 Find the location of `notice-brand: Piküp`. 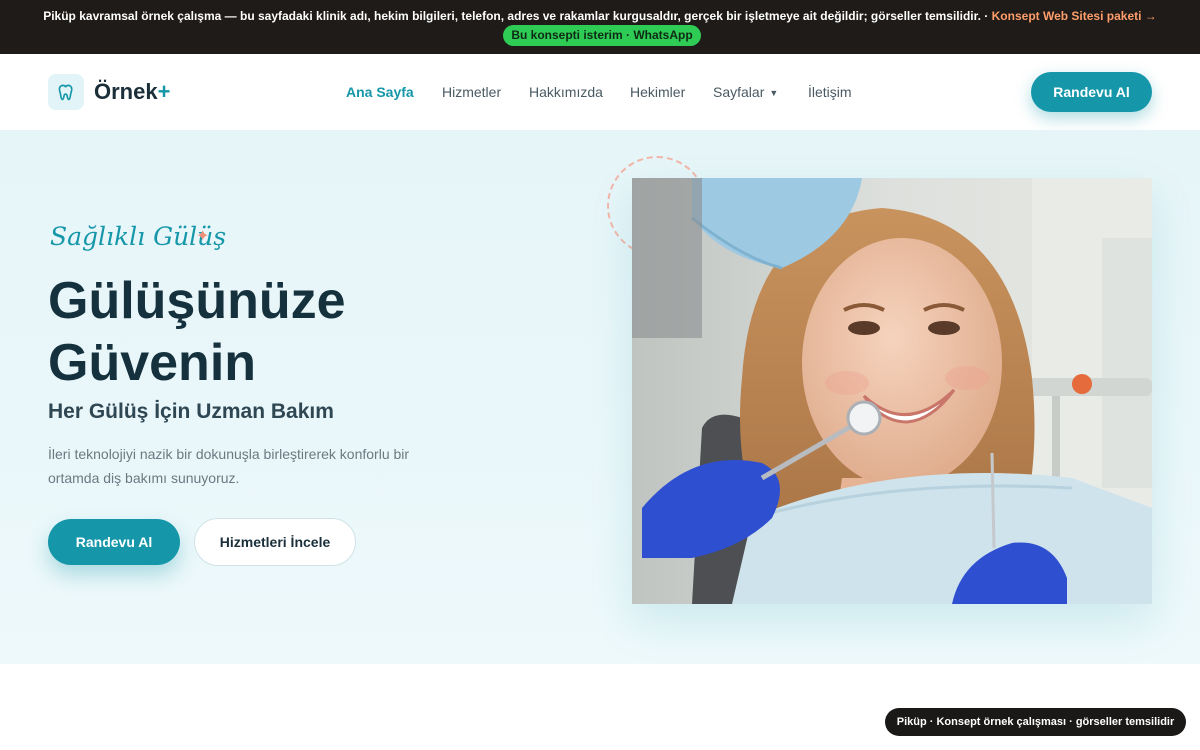

notice-brand: Piküp is located at coordinates (59, 16).